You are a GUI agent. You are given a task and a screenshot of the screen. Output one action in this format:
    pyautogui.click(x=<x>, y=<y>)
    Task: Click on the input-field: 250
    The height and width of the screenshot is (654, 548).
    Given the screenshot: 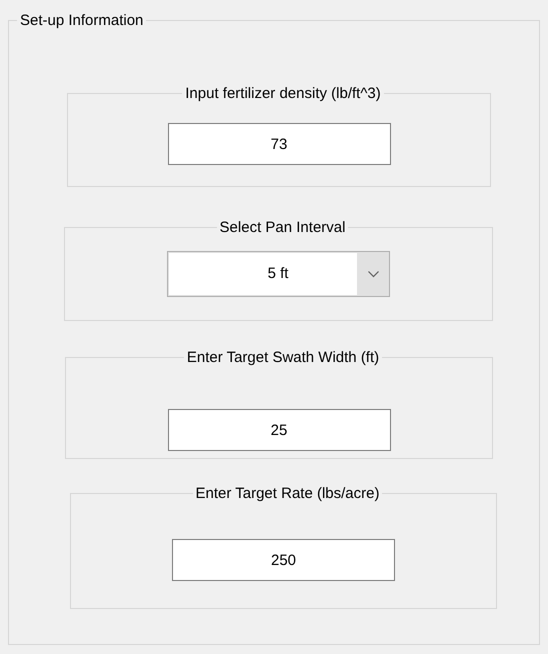 What is the action you would take?
    pyautogui.click(x=283, y=560)
    